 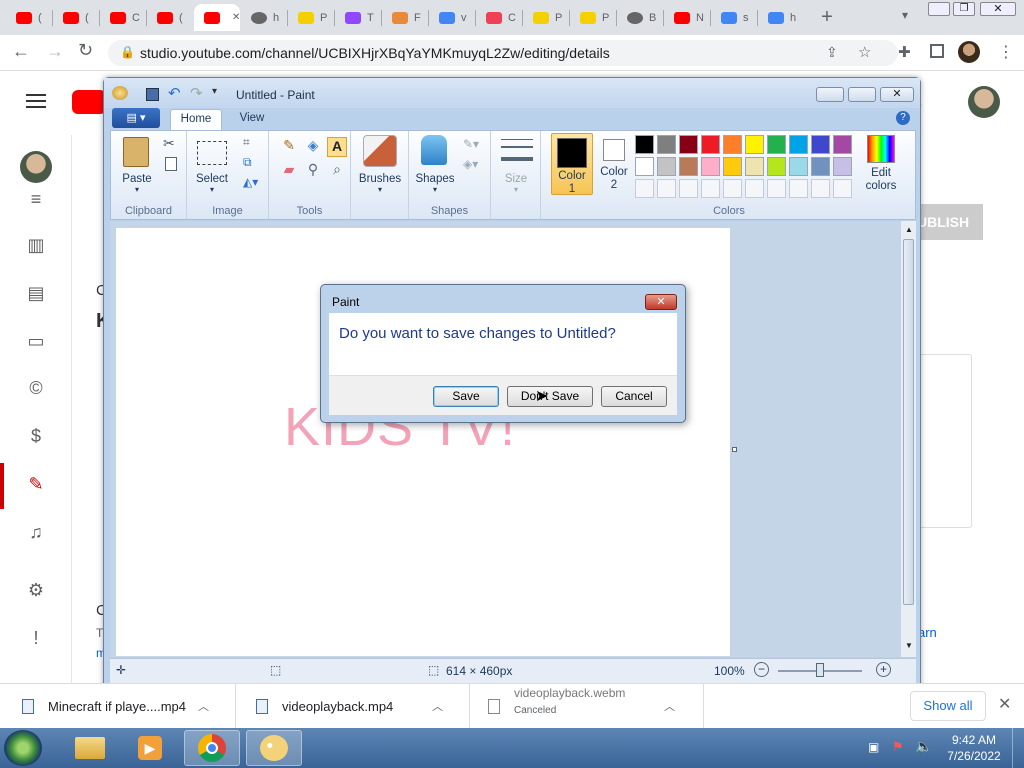 What do you see at coordinates (55, 51) in the screenshot?
I see `forward-button: →` at bounding box center [55, 51].